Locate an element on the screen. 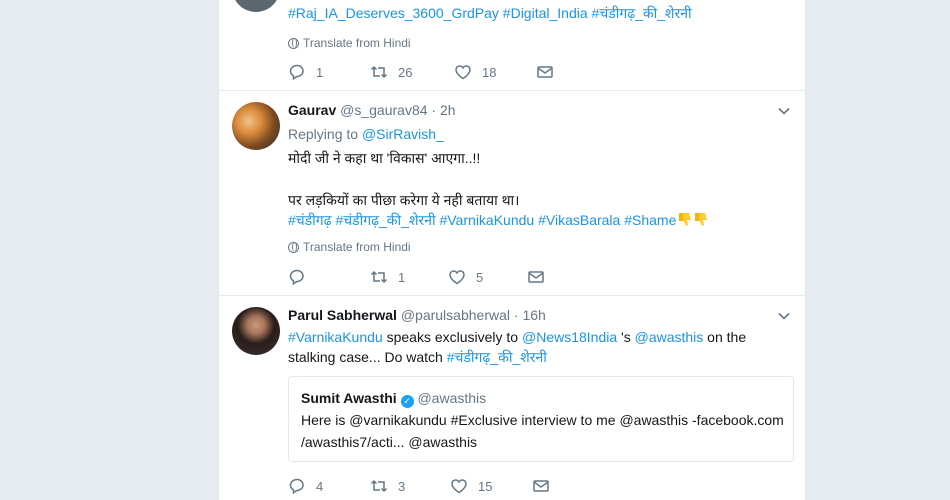 The width and height of the screenshot is (950, 500). tweet-actions: 1 26 18 is located at coordinates (453, 72).